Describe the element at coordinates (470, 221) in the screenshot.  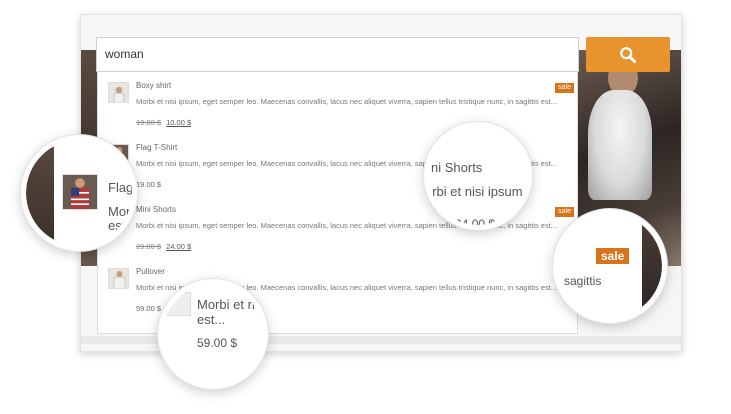
I see `zoom-product-price: $ 24.00 $` at that location.